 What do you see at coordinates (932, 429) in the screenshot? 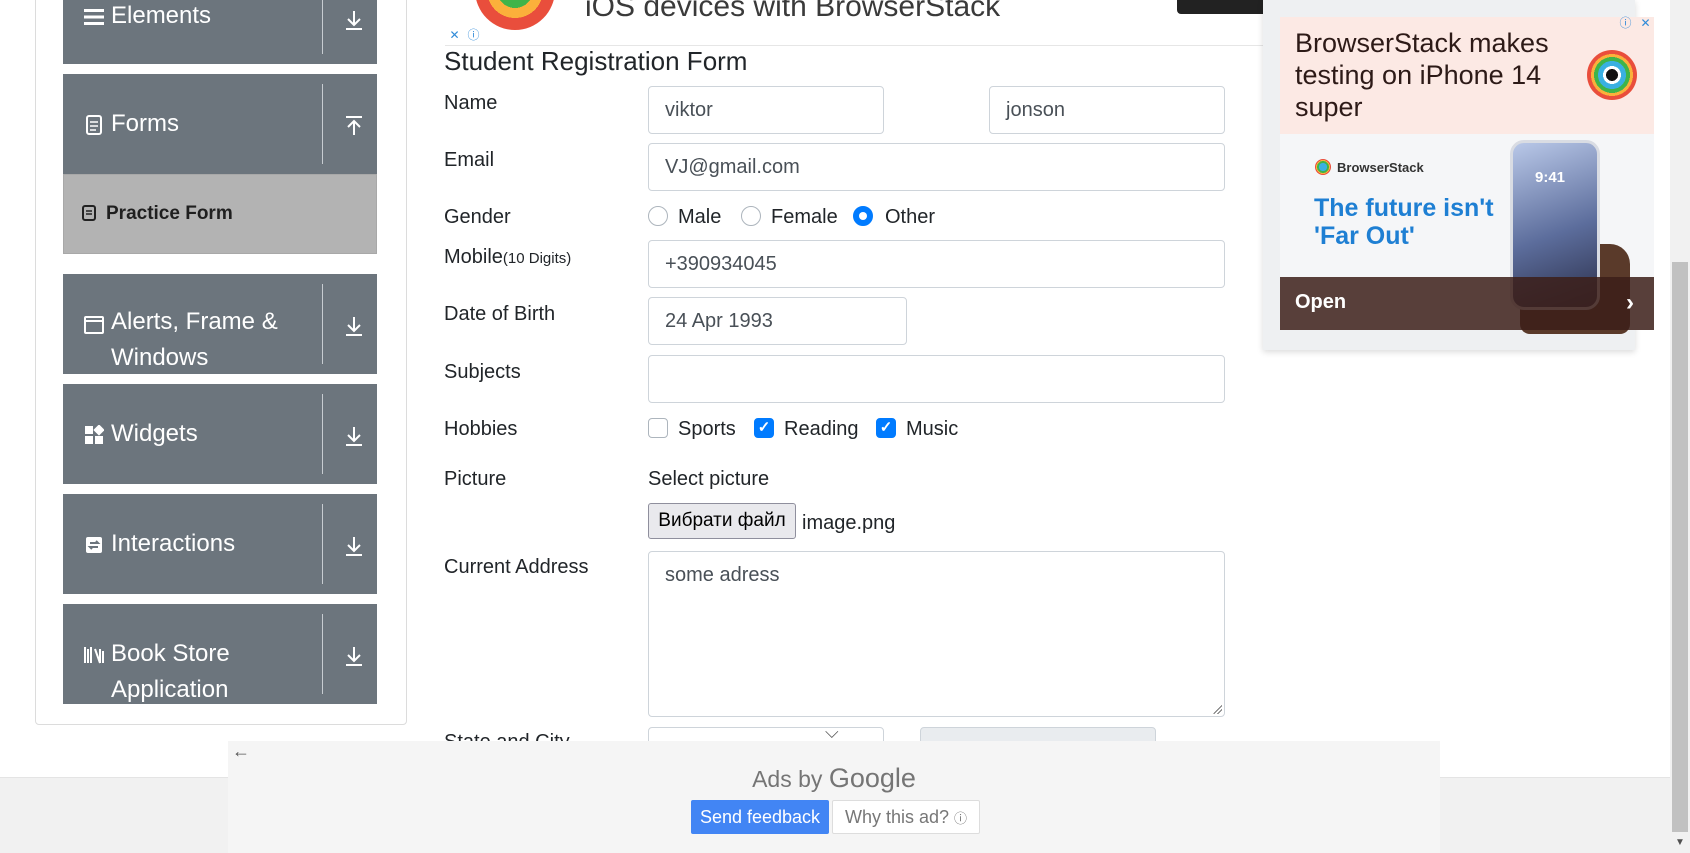
I see `hobby-music-label: Music` at bounding box center [932, 429].